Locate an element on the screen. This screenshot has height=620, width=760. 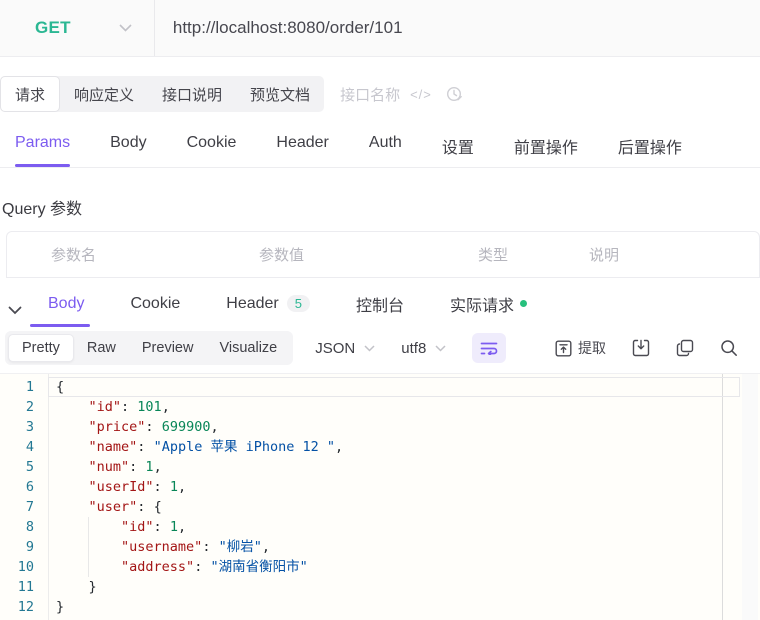
code-text: "id": 101, is located at coordinates (109, 407).